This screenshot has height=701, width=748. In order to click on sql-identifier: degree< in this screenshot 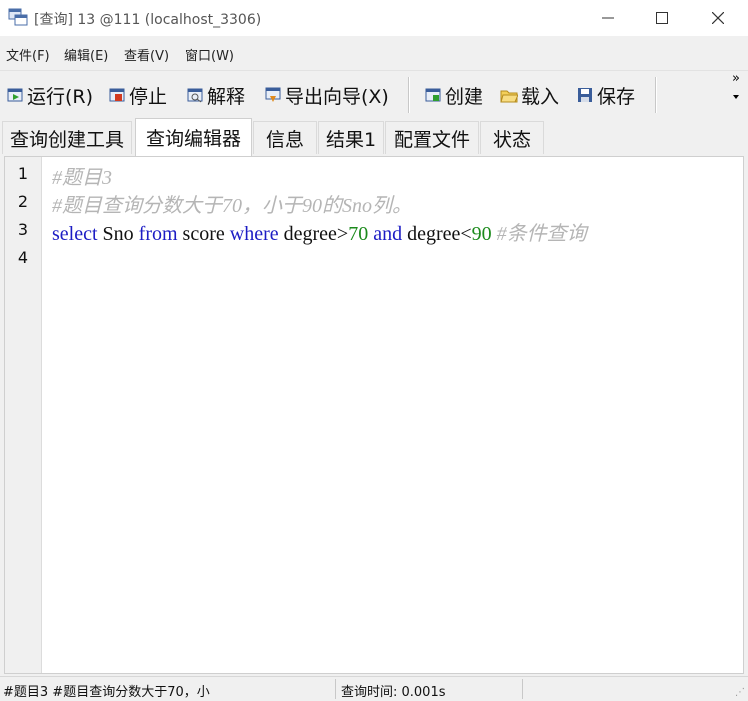, I will do `click(437, 234)`.